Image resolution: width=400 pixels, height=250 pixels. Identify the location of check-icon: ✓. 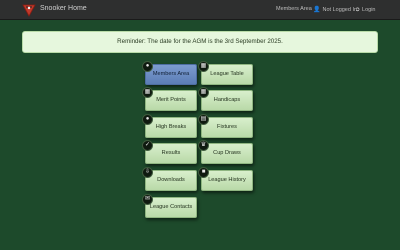
(147, 145).